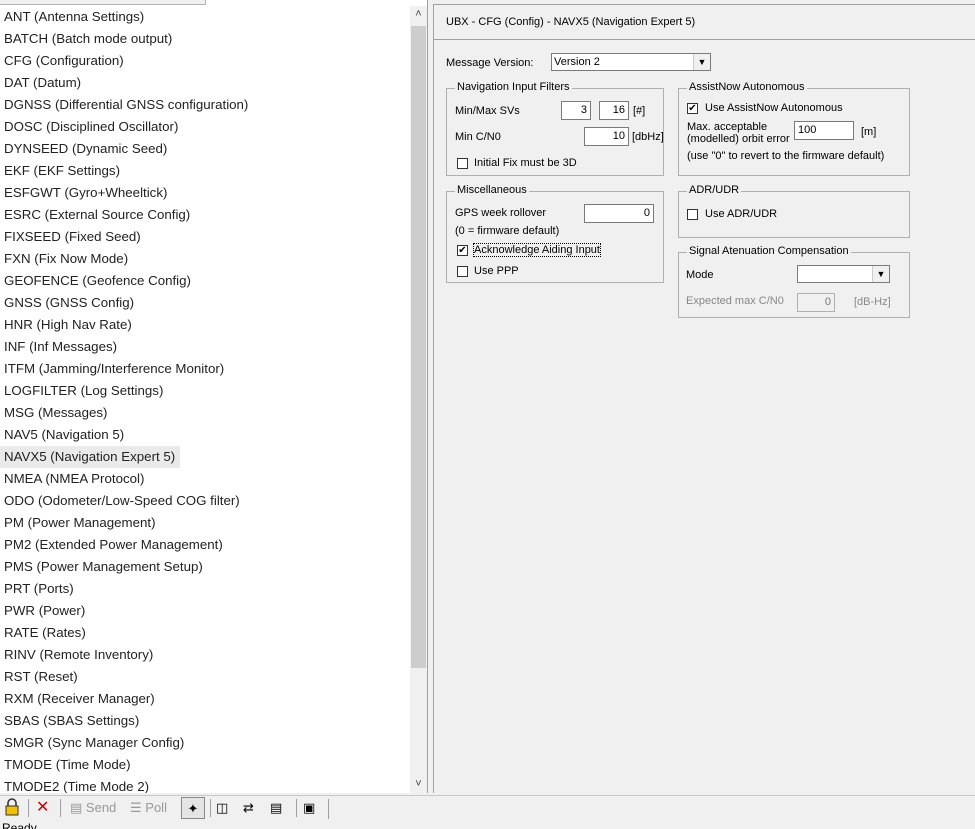 The width and height of the screenshot is (975, 829). What do you see at coordinates (156, 807) in the screenshot?
I see `poll-label: Poll` at bounding box center [156, 807].